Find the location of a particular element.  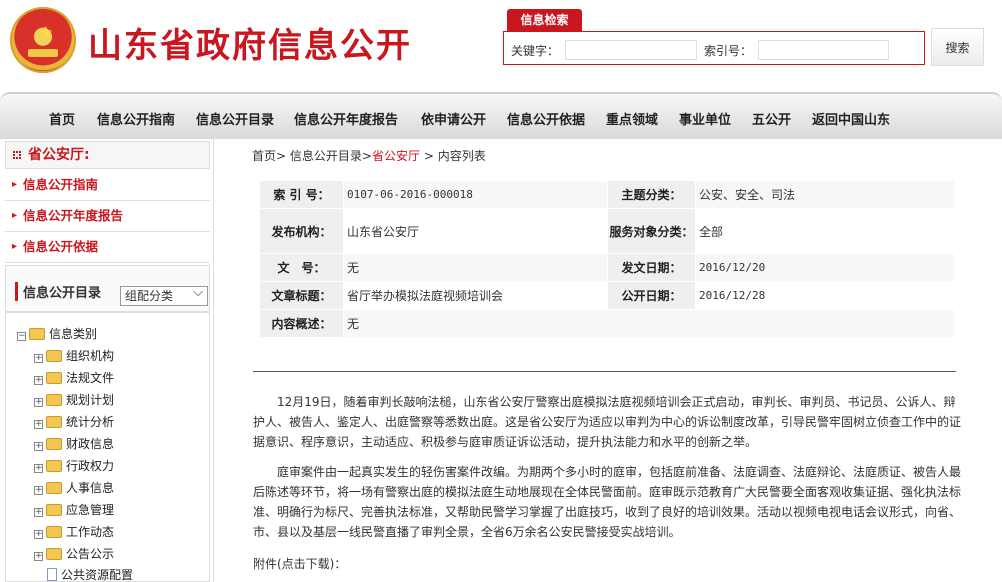

national-emblem-icon: ★ is located at coordinates (43, 40).